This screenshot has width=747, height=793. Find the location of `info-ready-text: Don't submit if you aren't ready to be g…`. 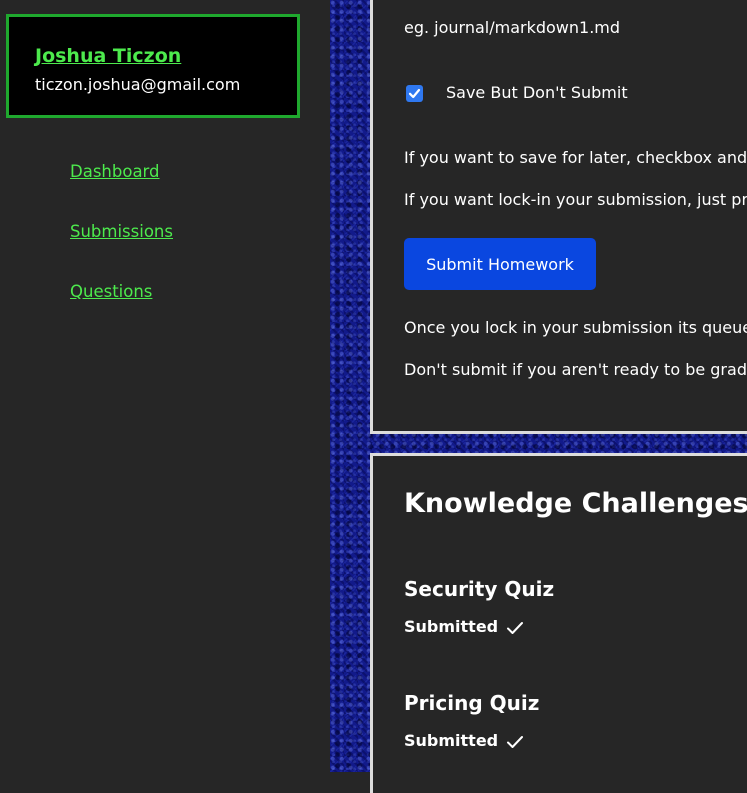

info-ready-text: Don't submit if you aren't ready to be g… is located at coordinates (575, 369).